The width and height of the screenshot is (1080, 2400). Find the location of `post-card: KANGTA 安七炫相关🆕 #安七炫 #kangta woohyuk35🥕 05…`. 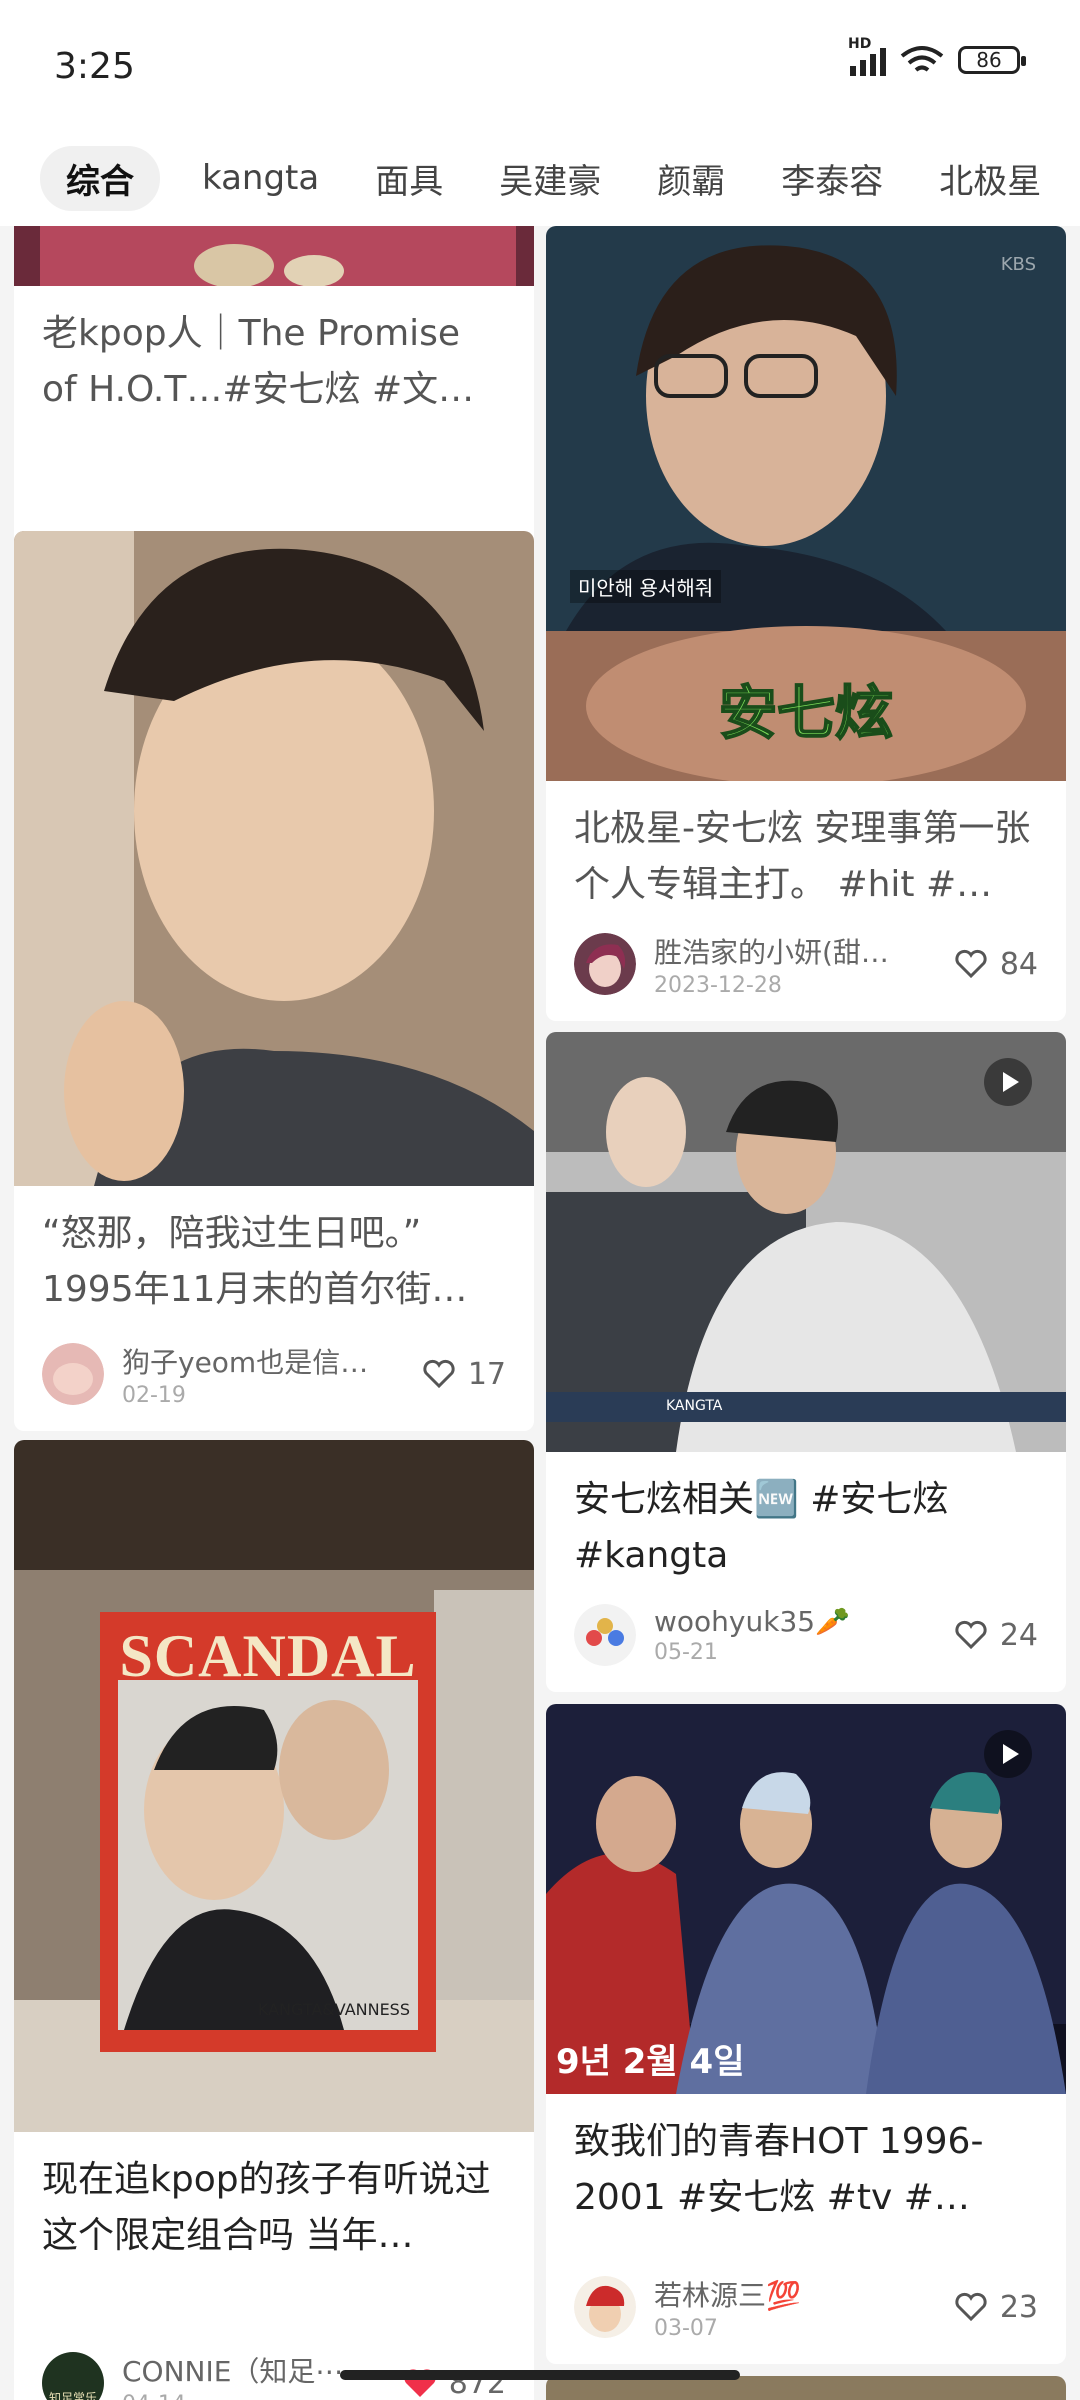

post-card: KANGTA 安七炫相关🆕 #安七炫 #kangta woohyuk35🥕 05… is located at coordinates (806, 1362).